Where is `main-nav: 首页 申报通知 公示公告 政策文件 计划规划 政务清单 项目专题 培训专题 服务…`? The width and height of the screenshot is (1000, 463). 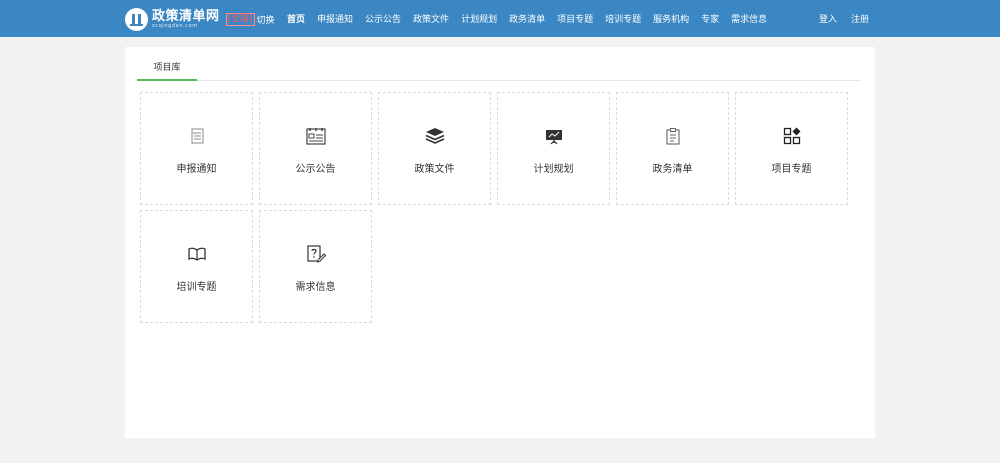 main-nav: 首页 申报通知 公示公告 政策文件 计划规划 政务清单 项目专题 培训专题 服务… is located at coordinates (533, 18).